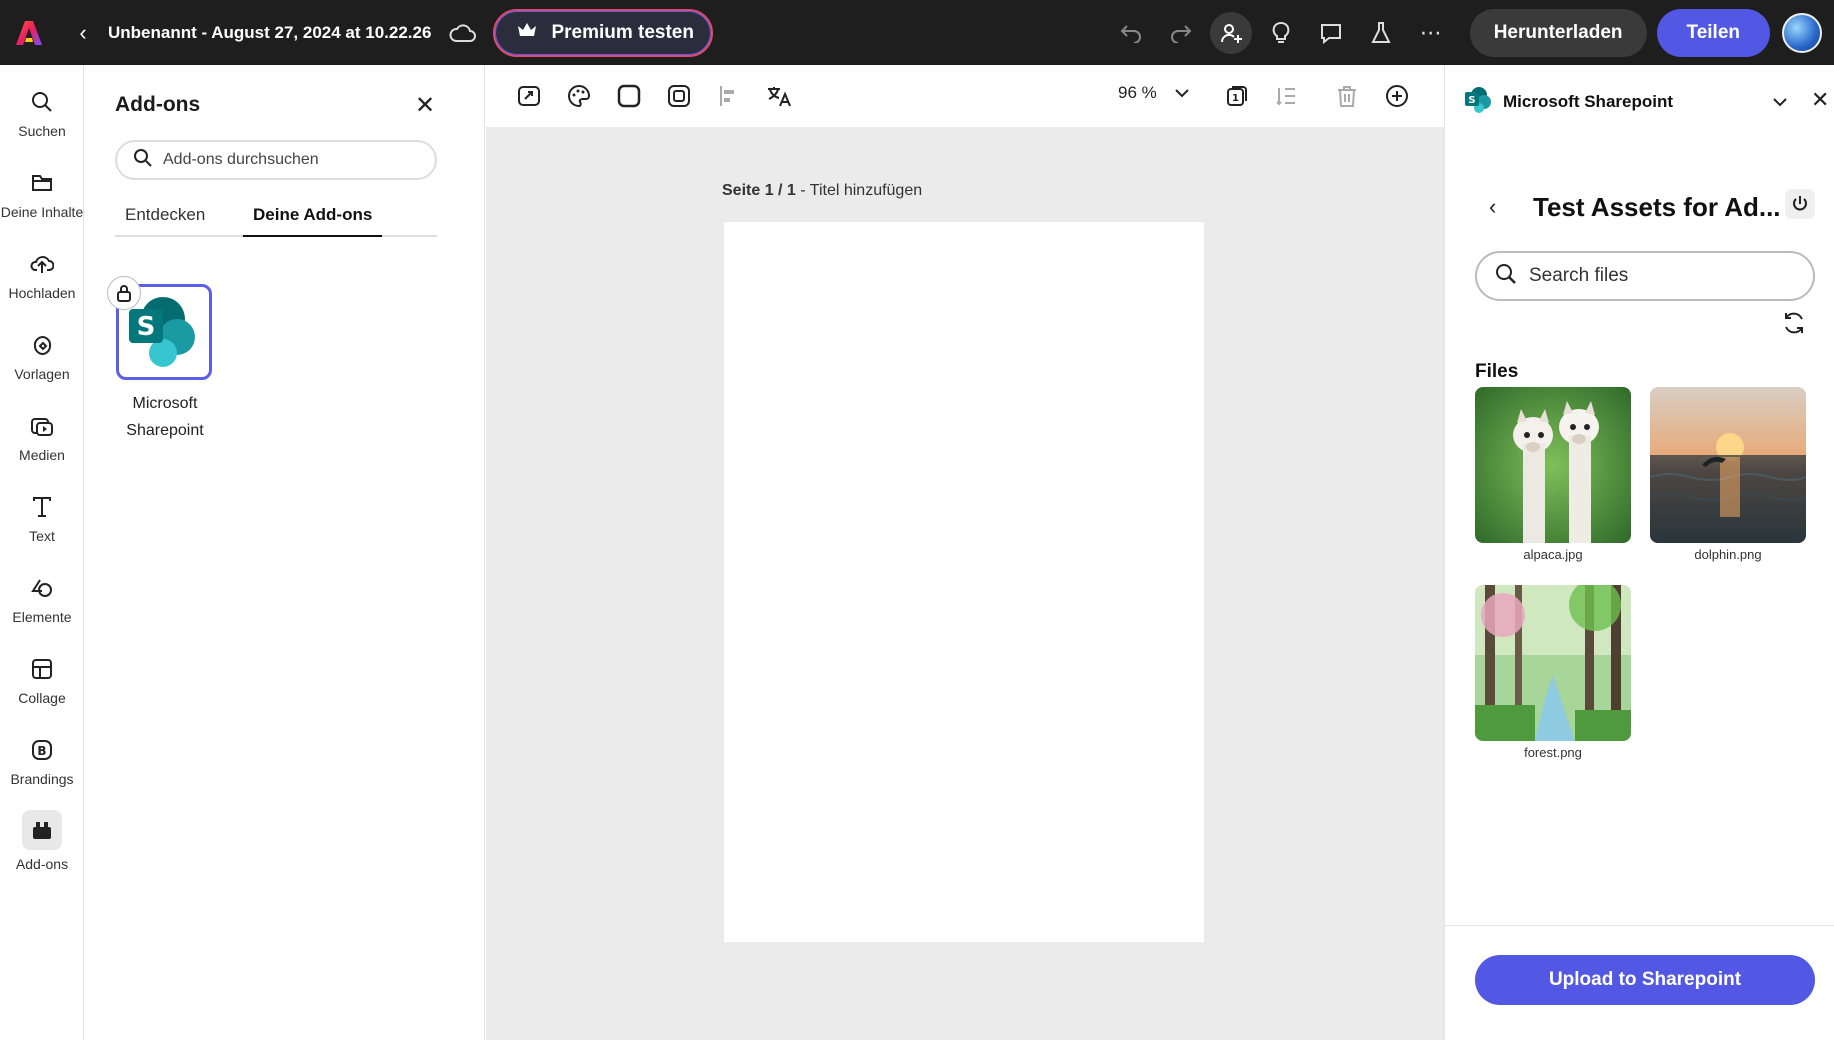 The height and width of the screenshot is (1040, 1834). What do you see at coordinates (1181, 32) in the screenshot?
I see `redo-icon` at bounding box center [1181, 32].